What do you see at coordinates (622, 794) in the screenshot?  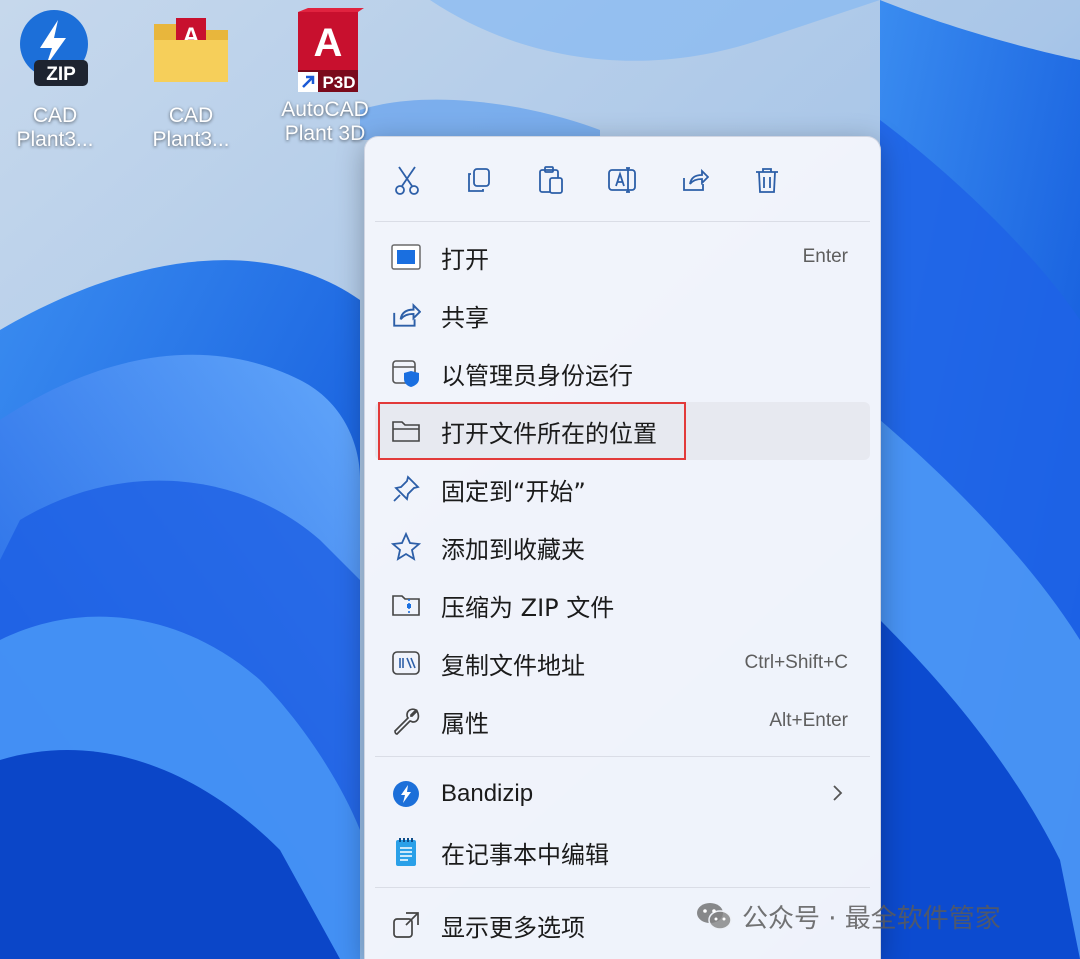 I see `menu-item-bandizip: Bandizip` at bounding box center [622, 794].